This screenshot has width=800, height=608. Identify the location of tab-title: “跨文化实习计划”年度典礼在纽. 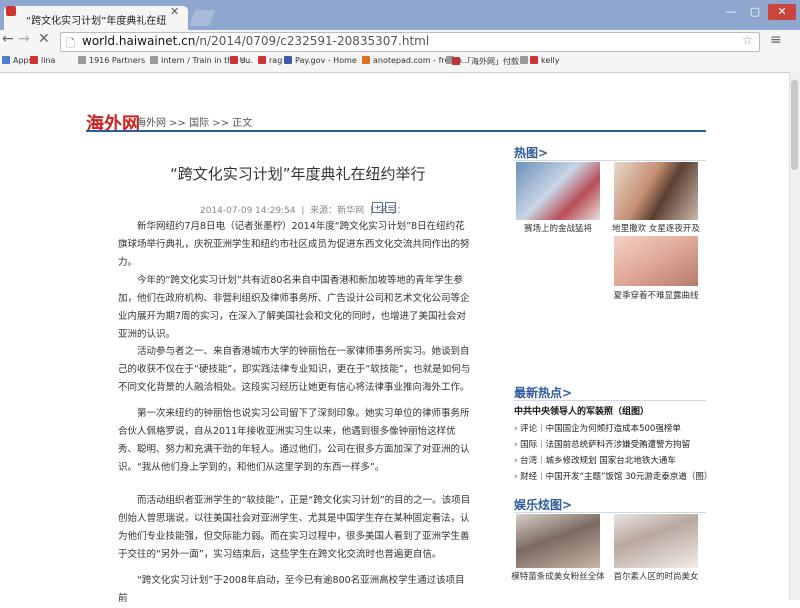
(96, 21).